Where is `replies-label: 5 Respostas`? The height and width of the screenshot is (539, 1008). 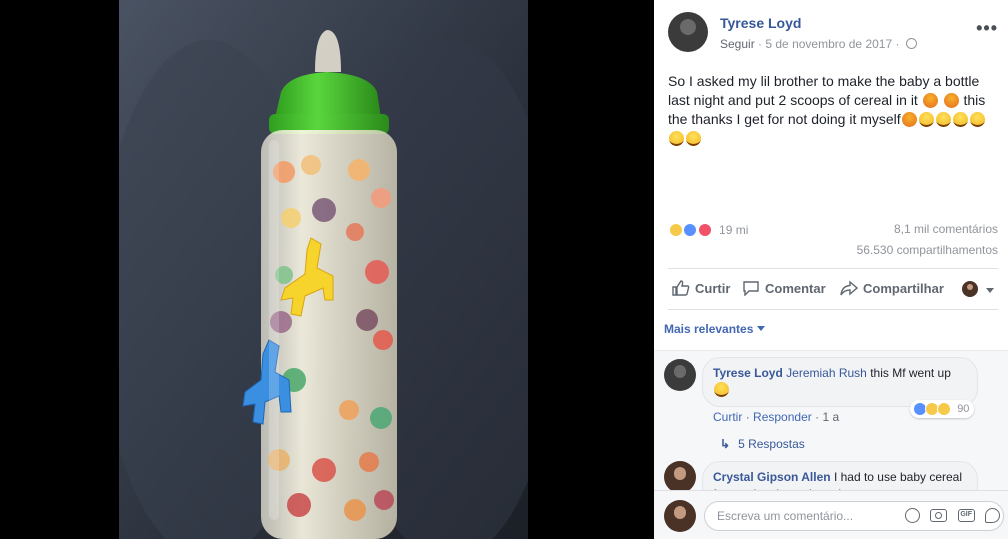
replies-label: 5 Respostas is located at coordinates (771, 444).